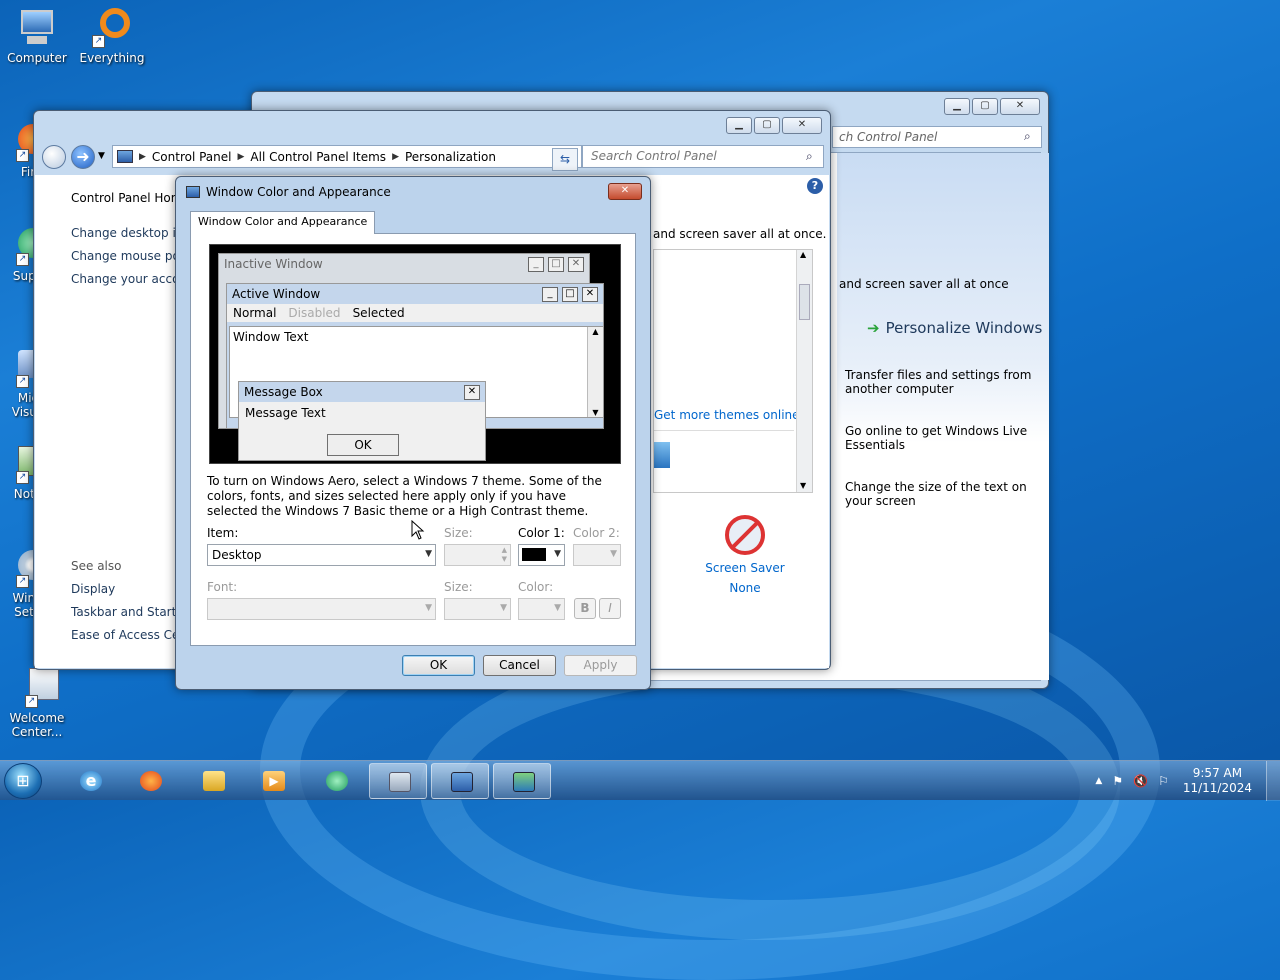 The width and height of the screenshot is (1280, 980). I want to click on clock: 9:57 AM 11/11/2024, so click(1217, 781).